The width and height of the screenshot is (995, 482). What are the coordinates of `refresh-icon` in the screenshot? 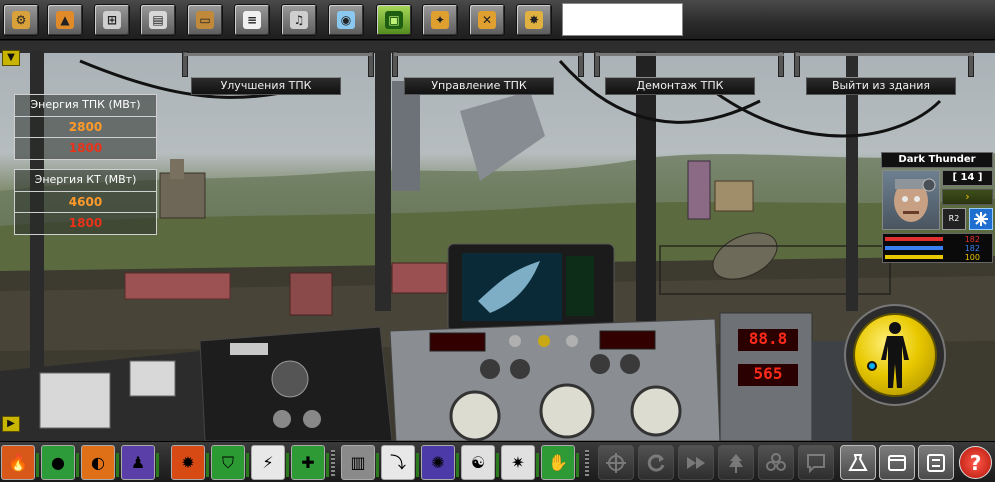 It's located at (656, 463).